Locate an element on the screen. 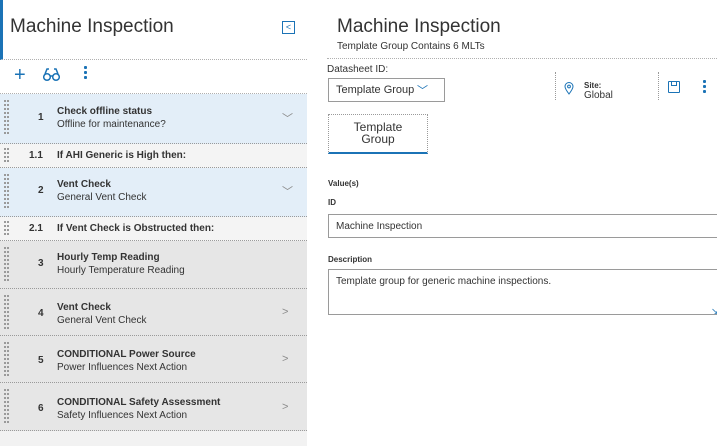  left-toolbar: + is located at coordinates (153, 77).